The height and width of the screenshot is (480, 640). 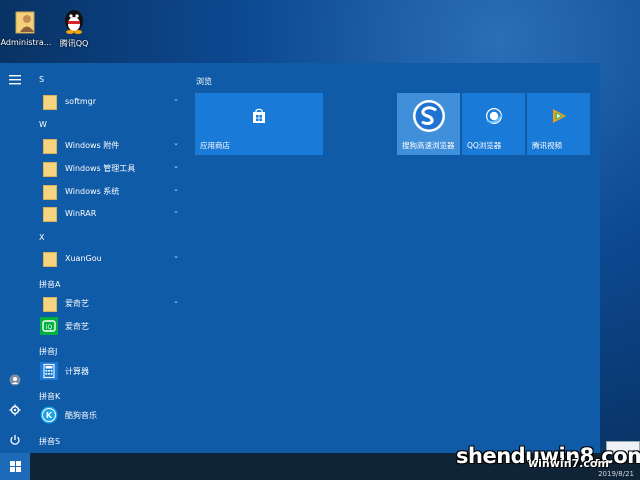 I want to click on app-item-windows-admin-tools: Windows 管理工具 ⌄, so click(x=112, y=168).